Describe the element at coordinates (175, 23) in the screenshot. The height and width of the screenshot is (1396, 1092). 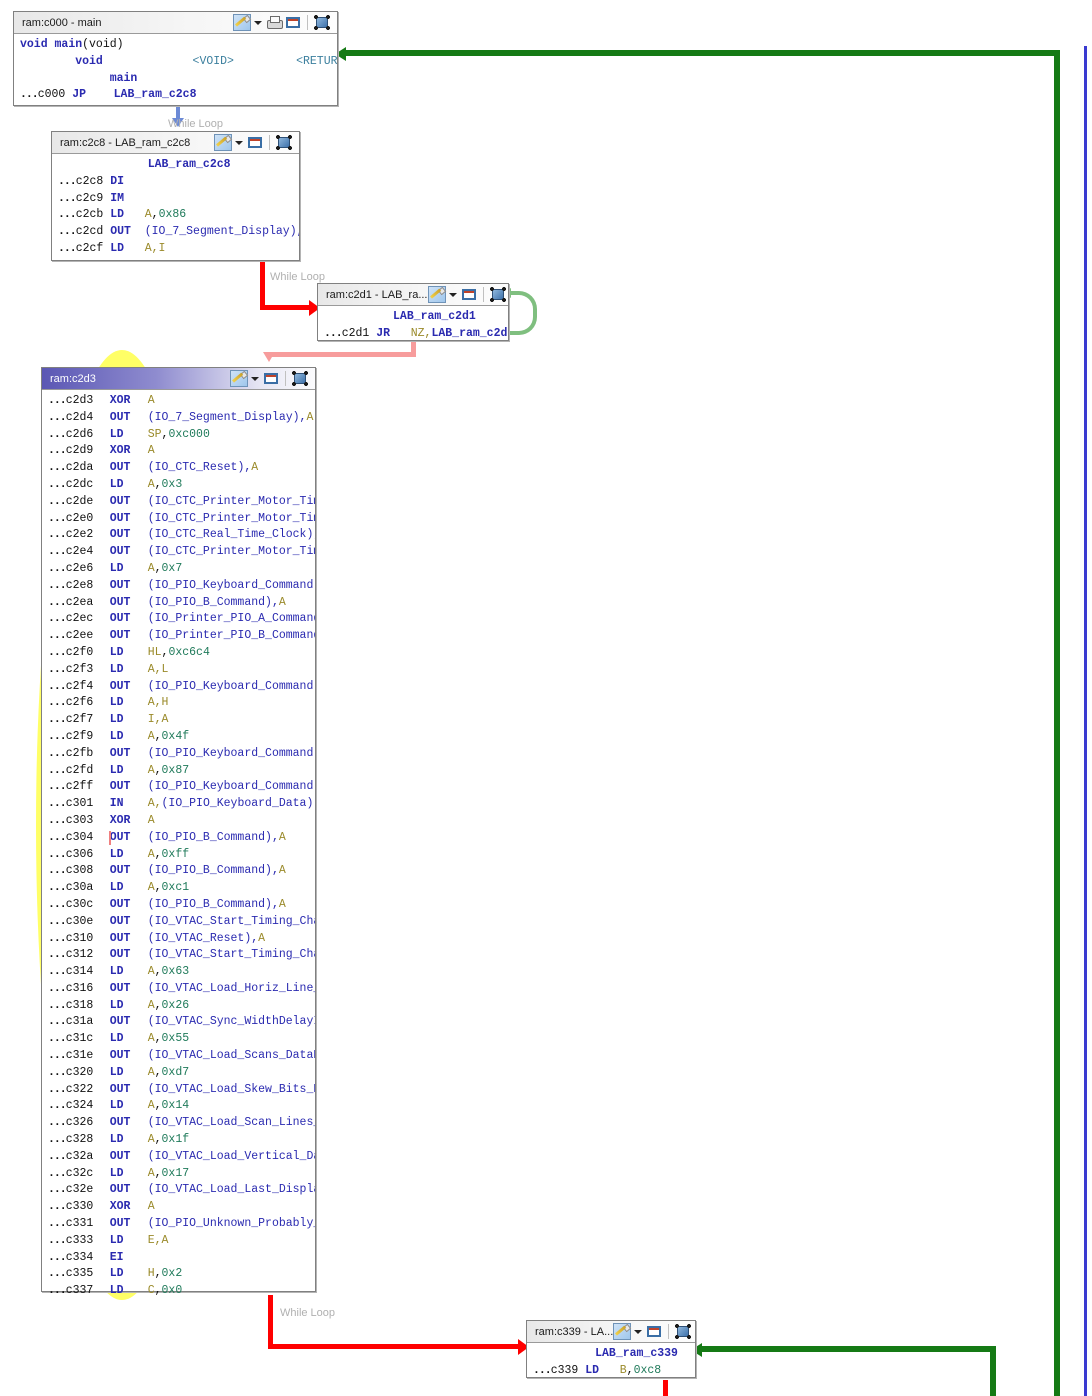
I see `block-c000-titlebar: ram:c000 - main` at that location.